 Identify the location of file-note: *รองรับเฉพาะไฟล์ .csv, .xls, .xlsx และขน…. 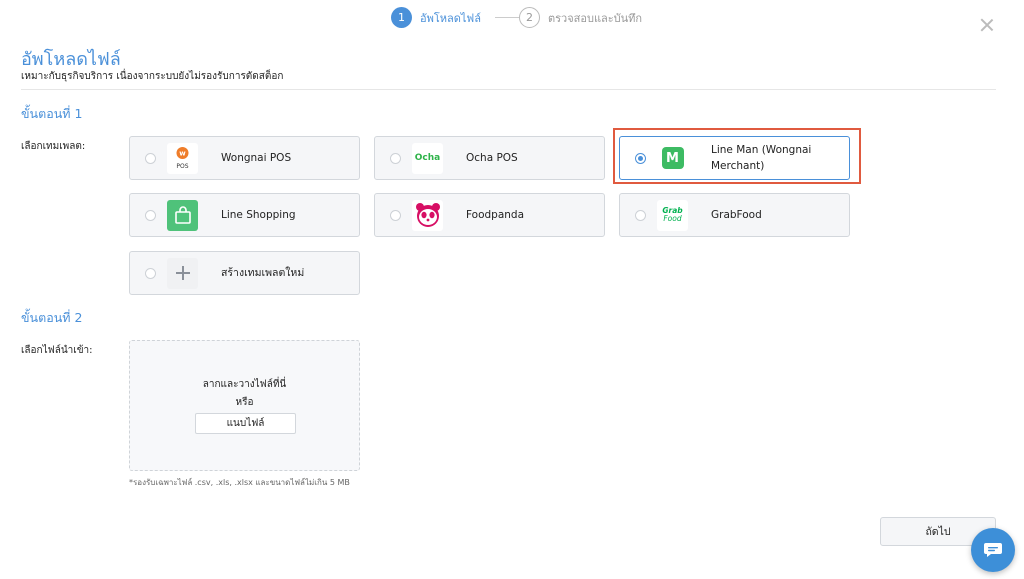
(239, 482).